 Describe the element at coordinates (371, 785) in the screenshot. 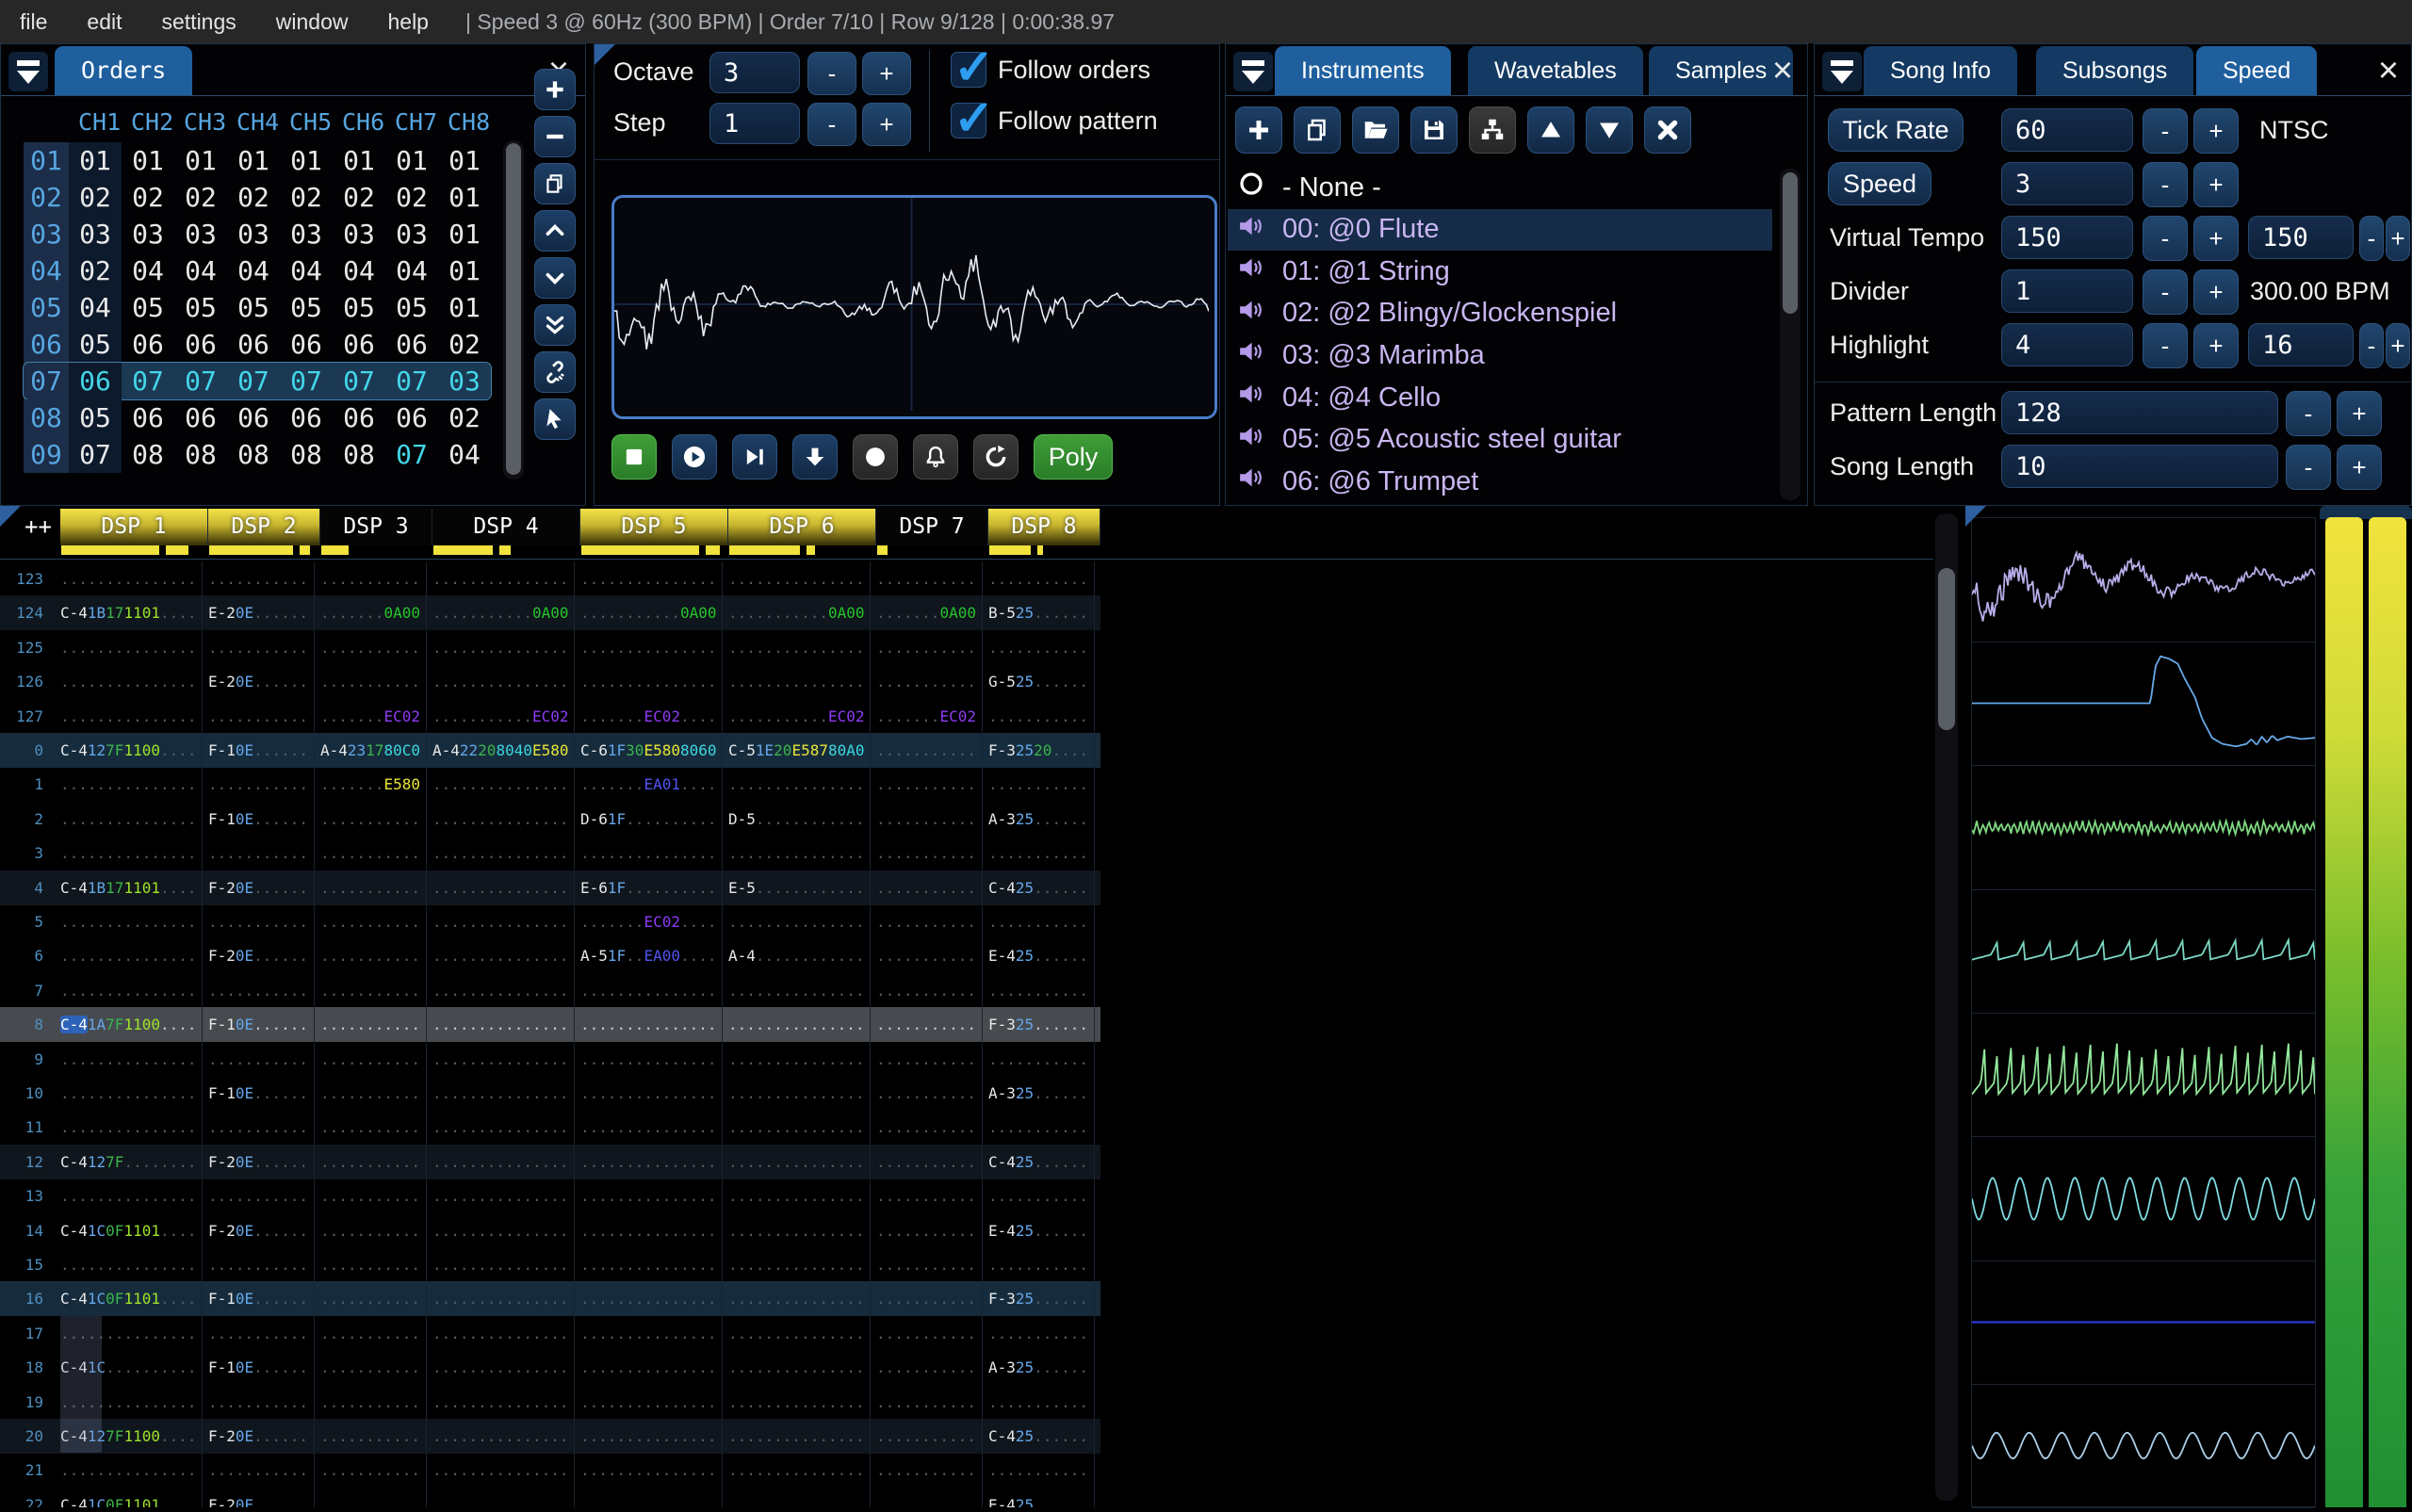

I see `pattern-cell: .......E580` at that location.